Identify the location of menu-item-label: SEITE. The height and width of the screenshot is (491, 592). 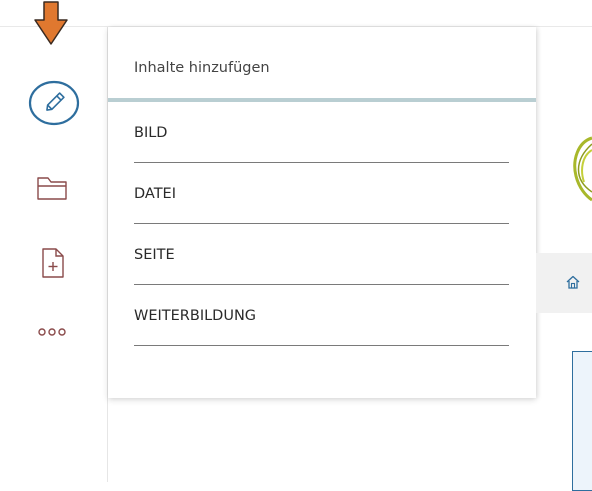
(154, 255).